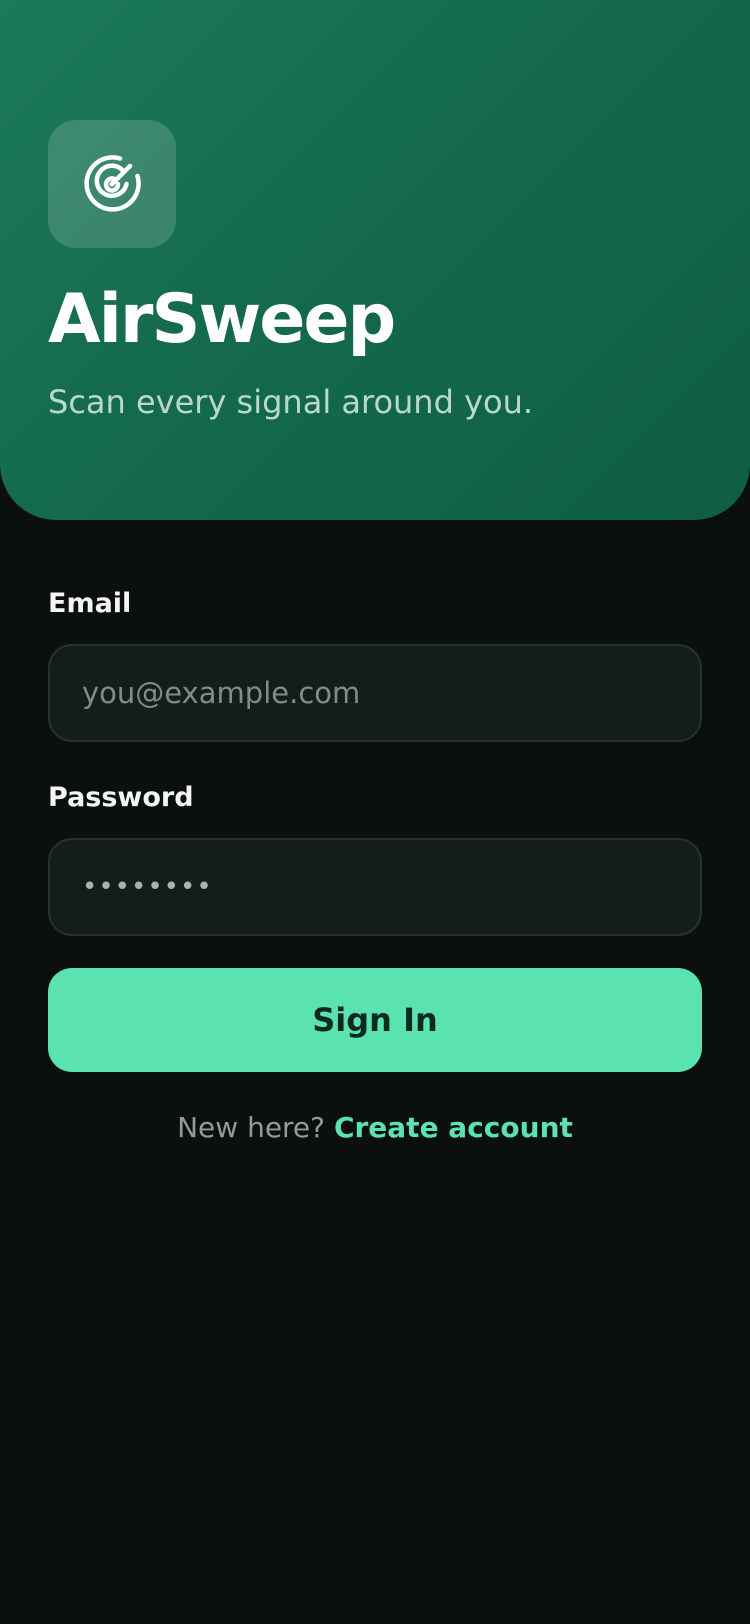 This screenshot has height=1624, width=750. I want to click on app-title: AirSweep, so click(222, 319).